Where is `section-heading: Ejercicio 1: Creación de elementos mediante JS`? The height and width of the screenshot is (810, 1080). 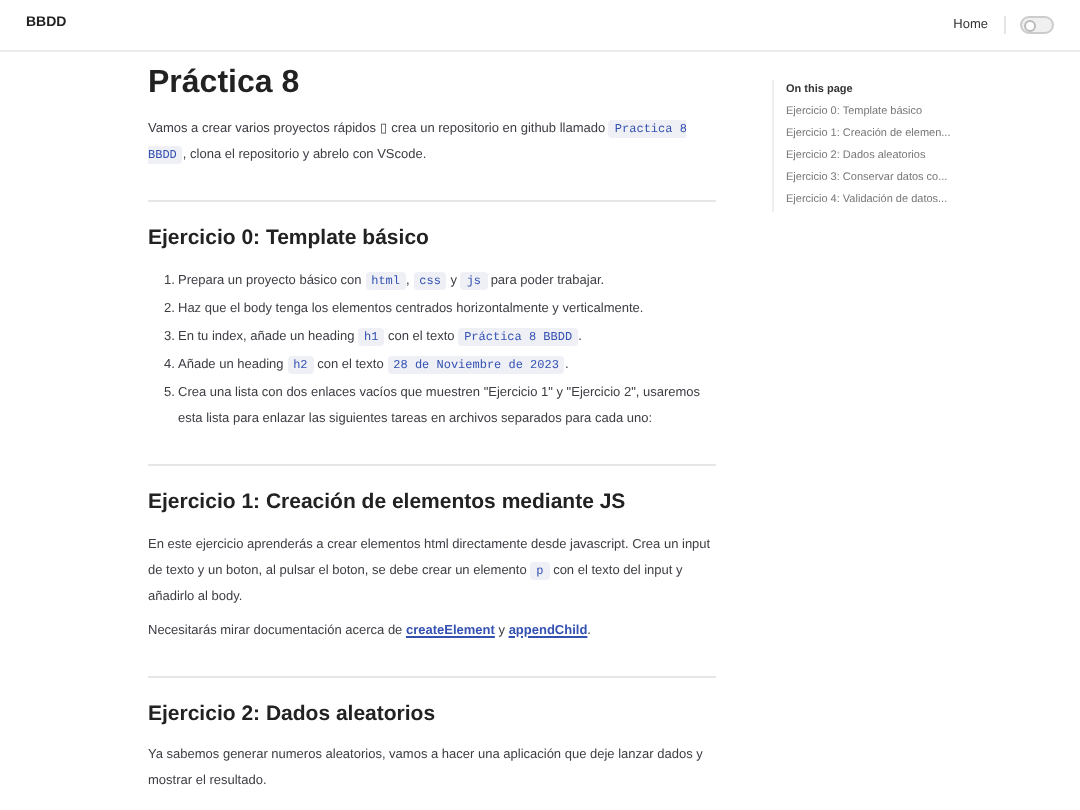 section-heading: Ejercicio 1: Creación de elementos mediante JS is located at coordinates (388, 502).